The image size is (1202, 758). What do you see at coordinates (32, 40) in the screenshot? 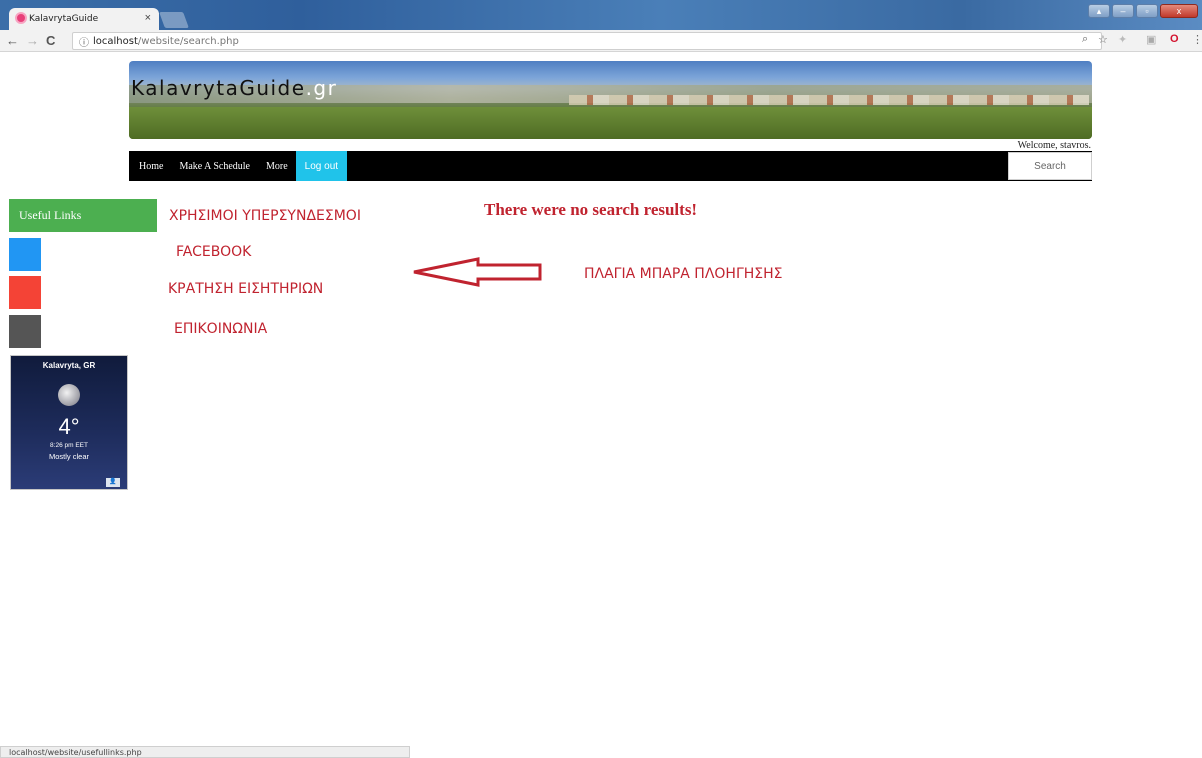
I see `forward-icon: →` at bounding box center [32, 40].